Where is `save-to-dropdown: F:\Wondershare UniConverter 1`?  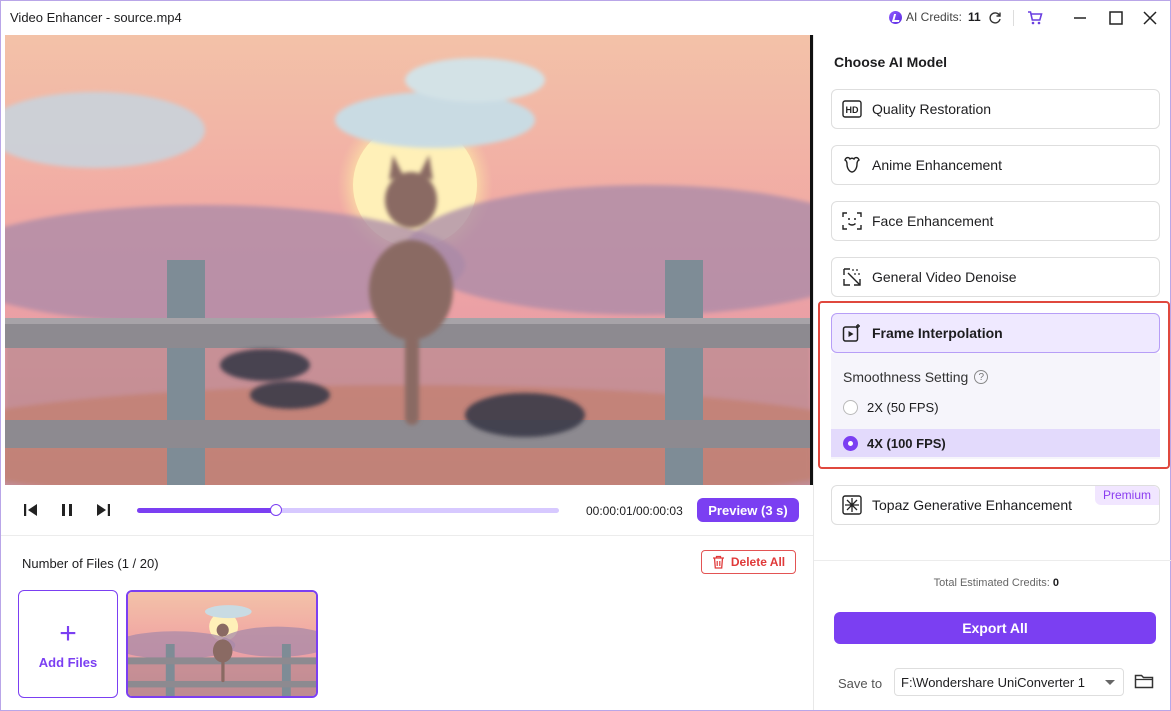
save-to-dropdown: F:\Wondershare UniConverter 1 is located at coordinates (1009, 682).